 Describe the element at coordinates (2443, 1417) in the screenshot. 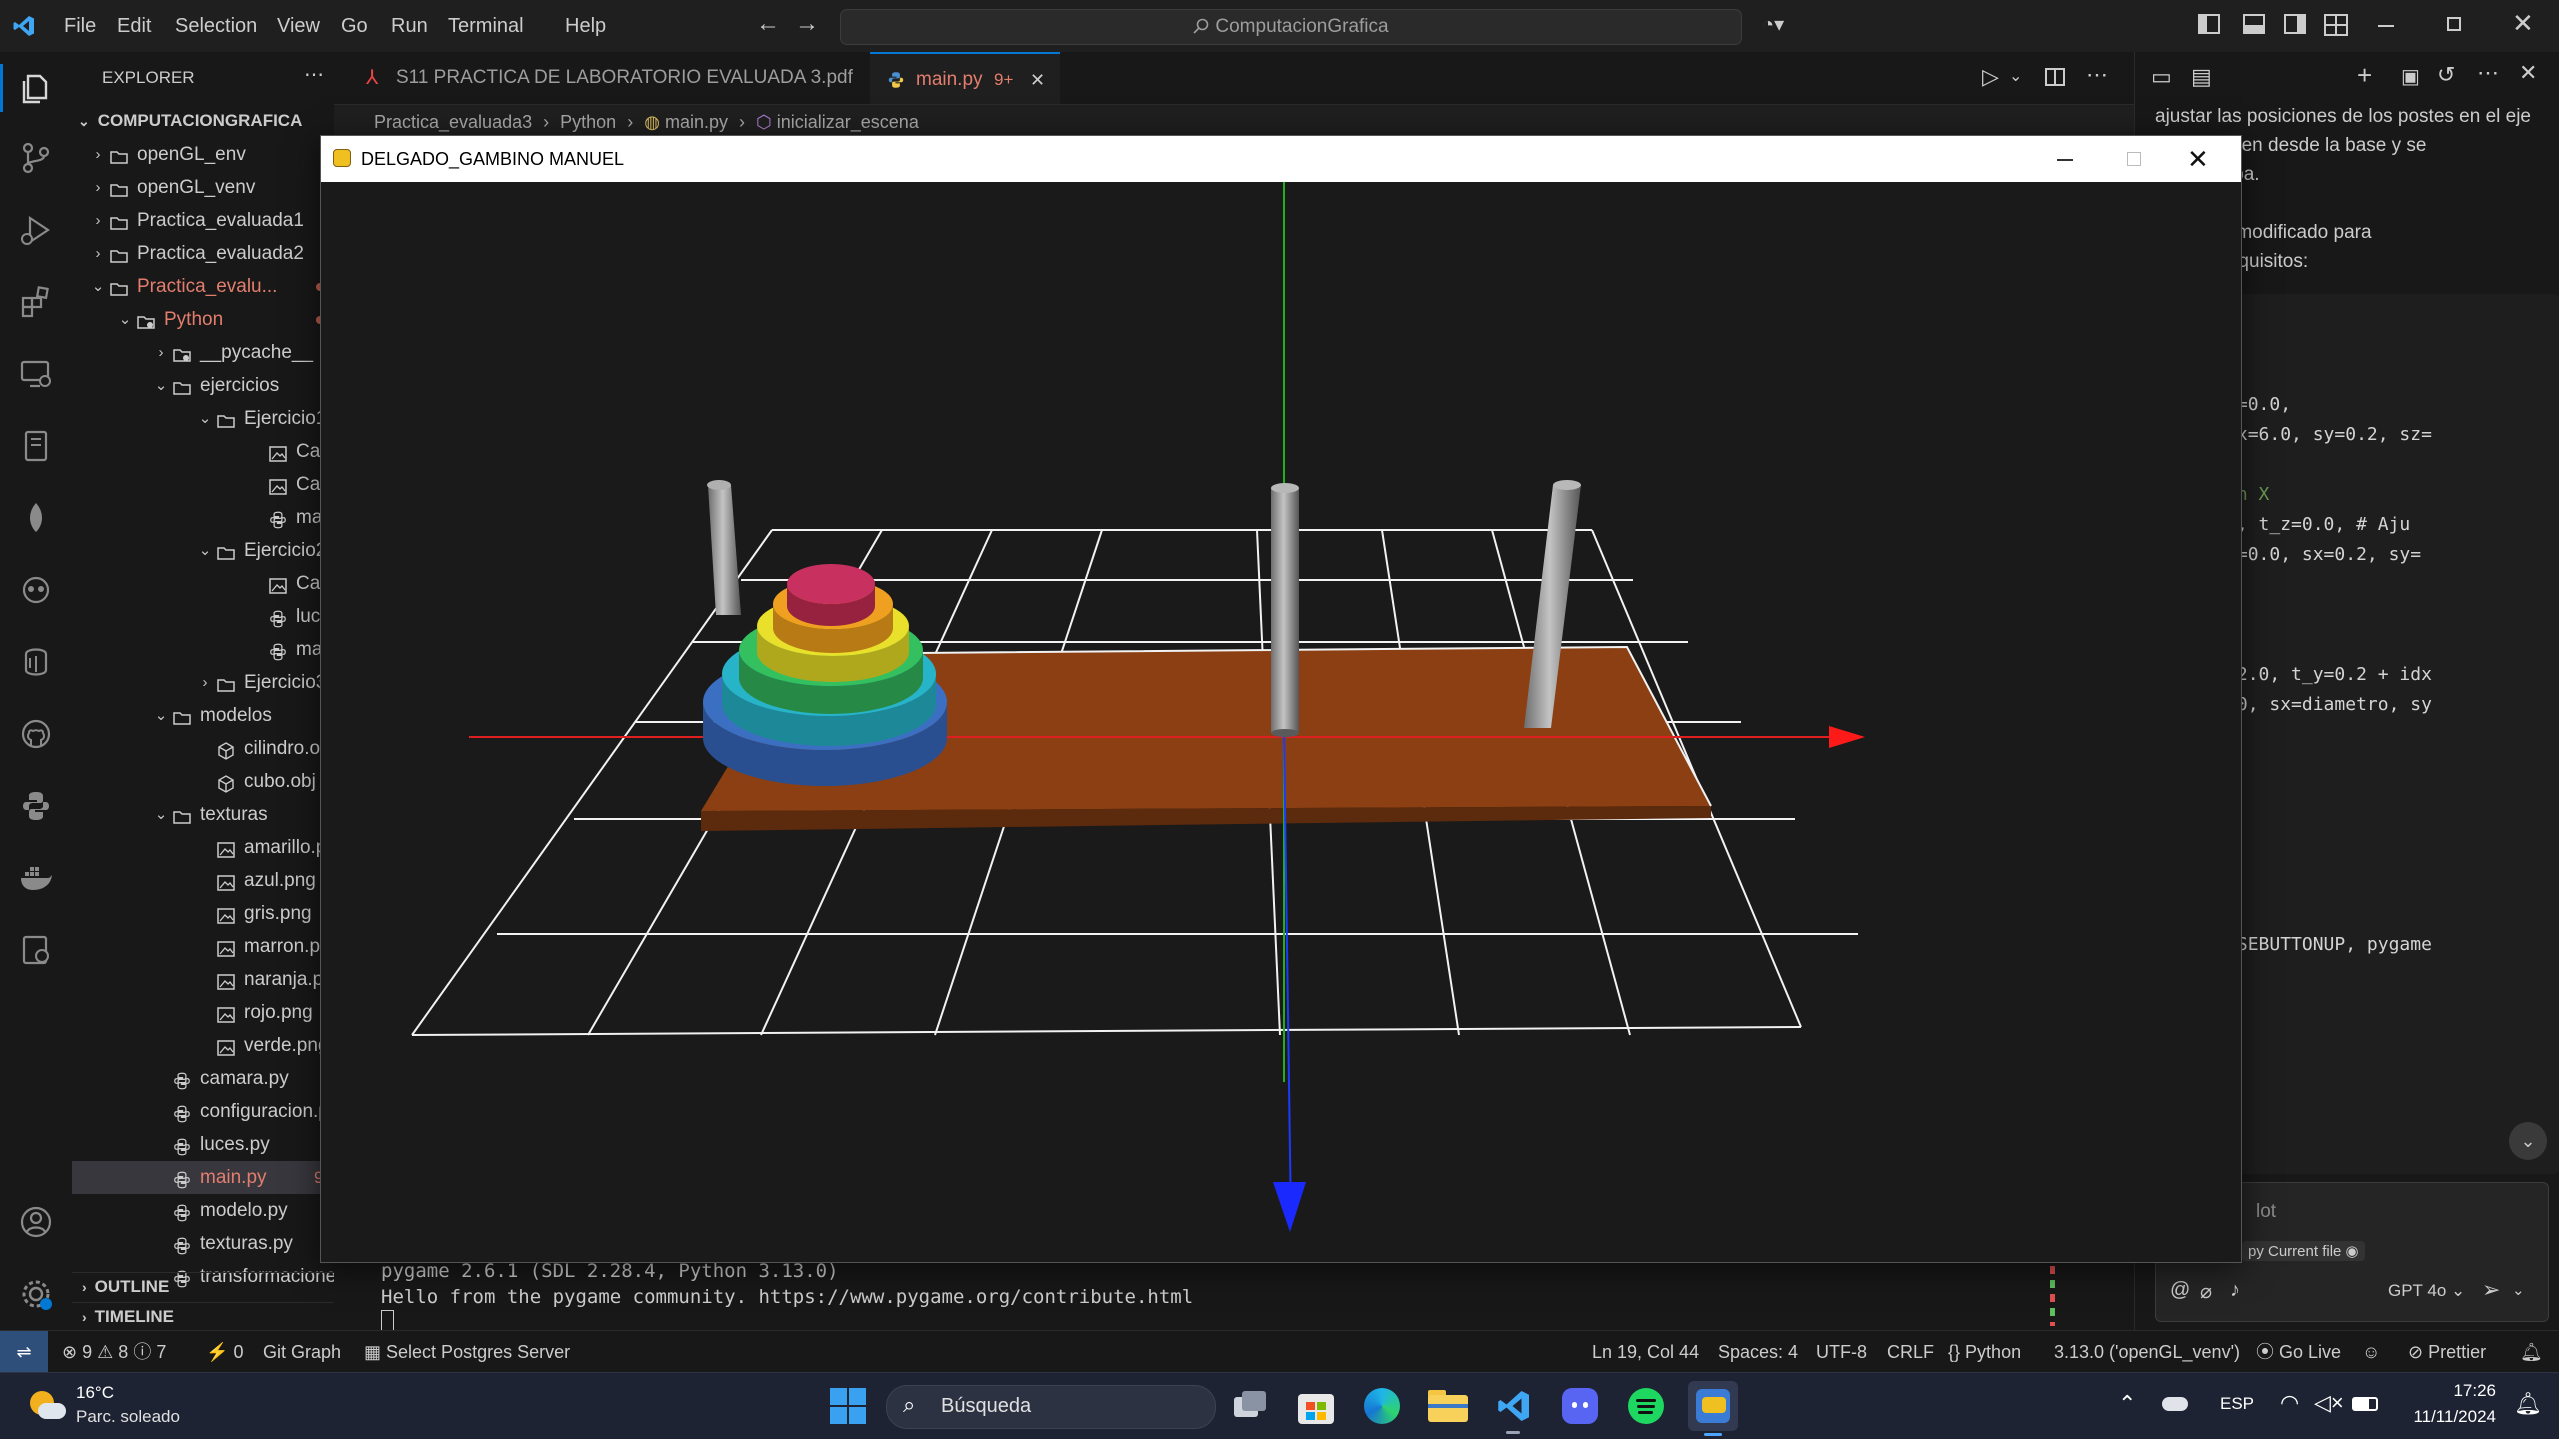

I see `clock-date: 11/11/2024` at that location.